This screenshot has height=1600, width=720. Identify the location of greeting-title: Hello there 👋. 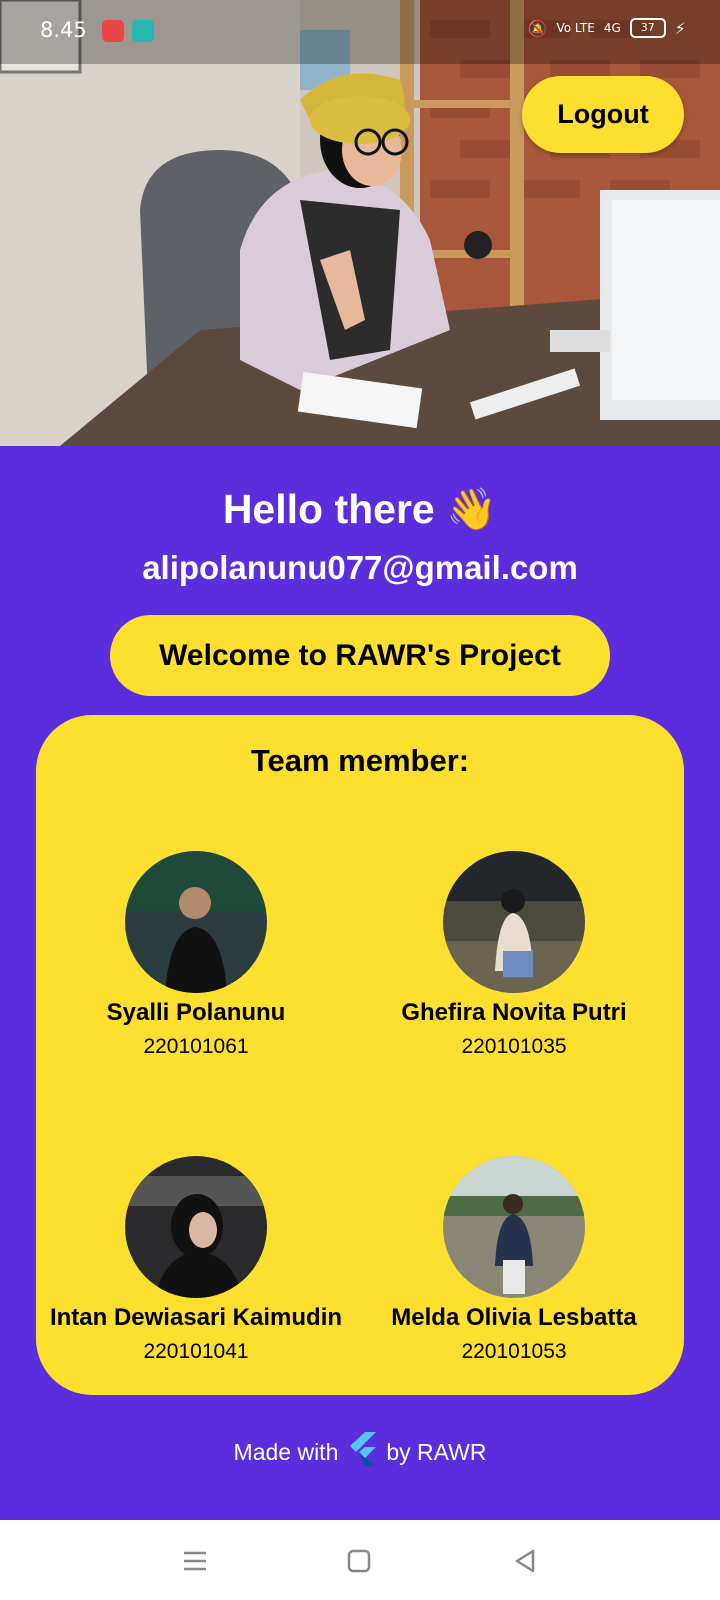
(360, 509).